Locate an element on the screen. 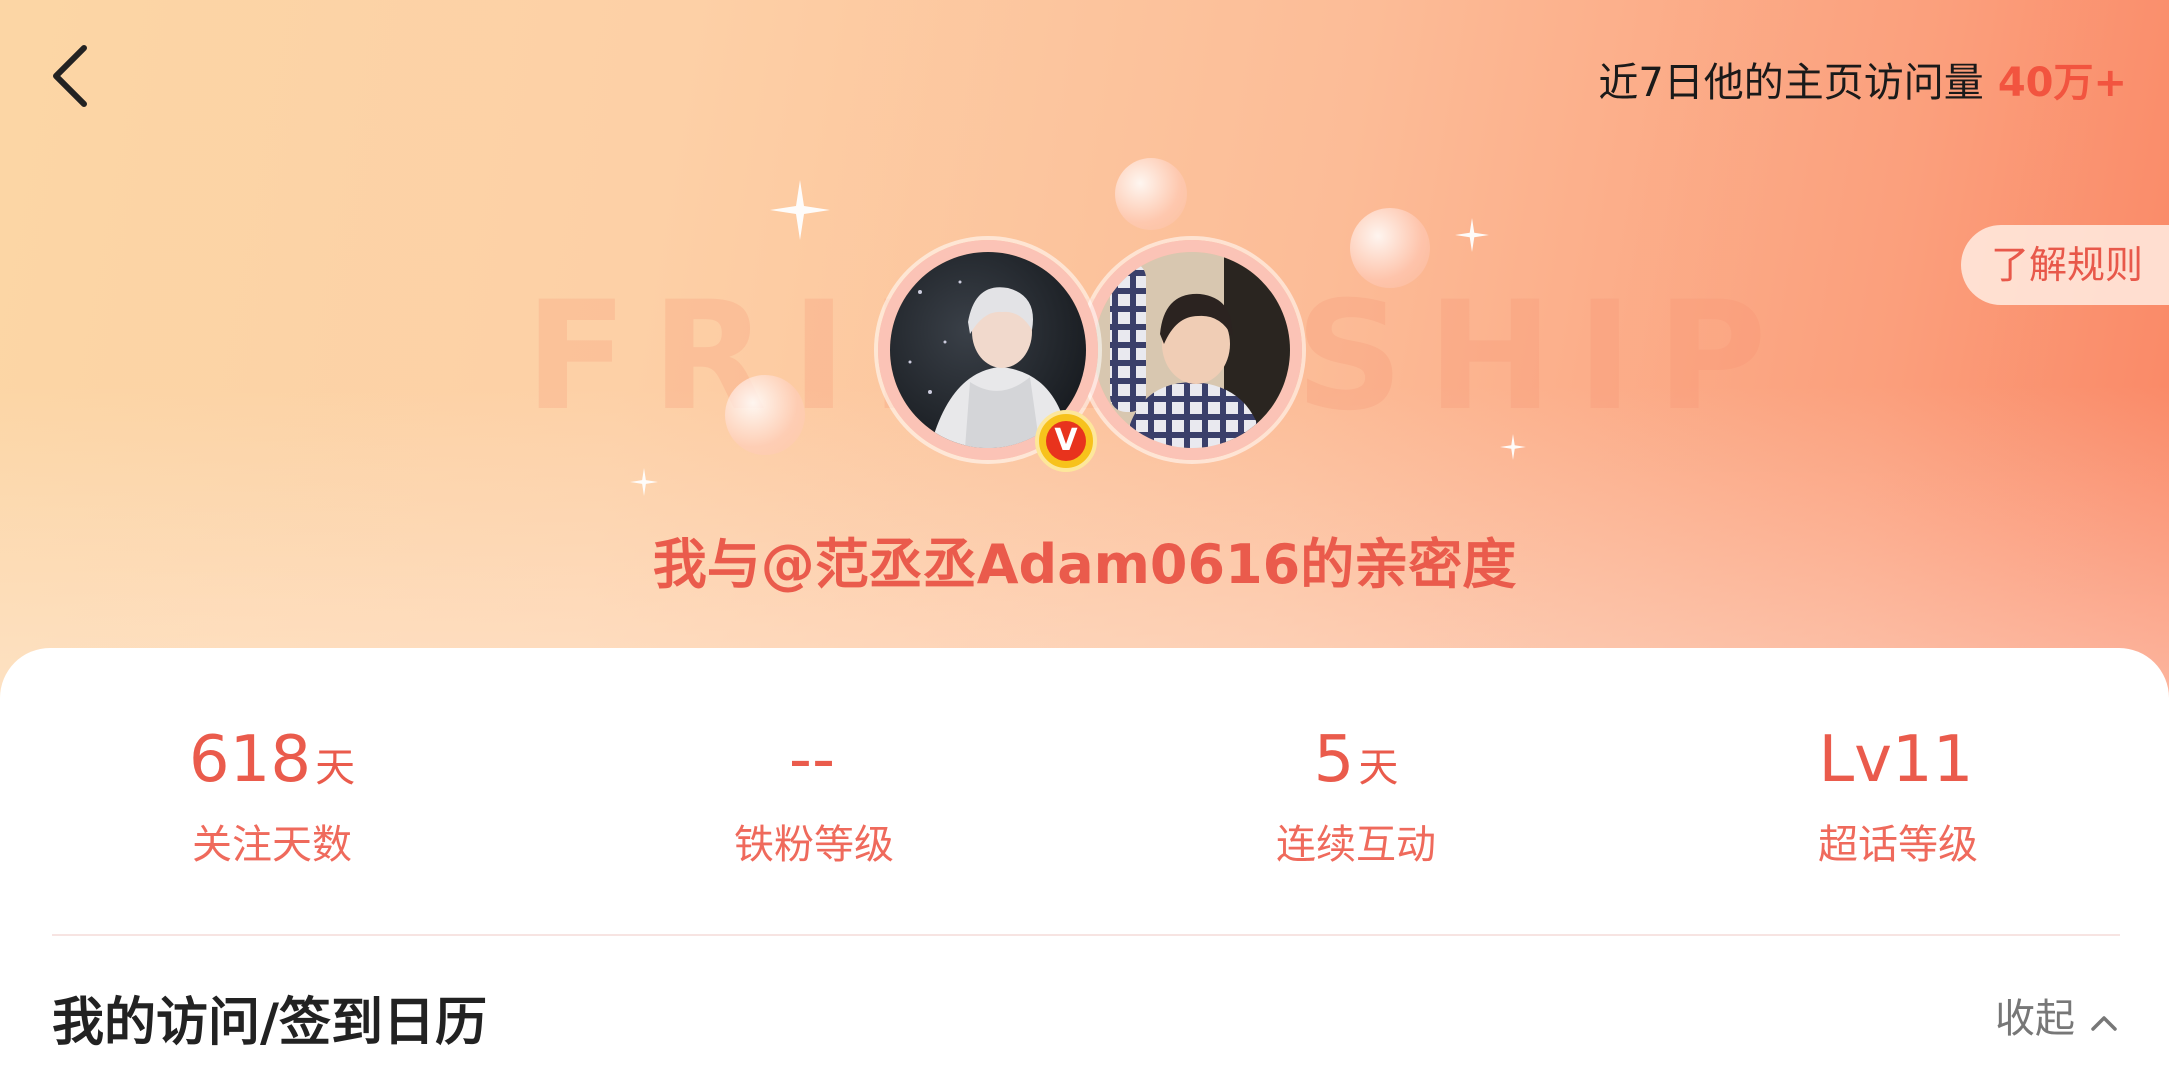  collapse-button: 收起 is located at coordinates (2057, 1015).